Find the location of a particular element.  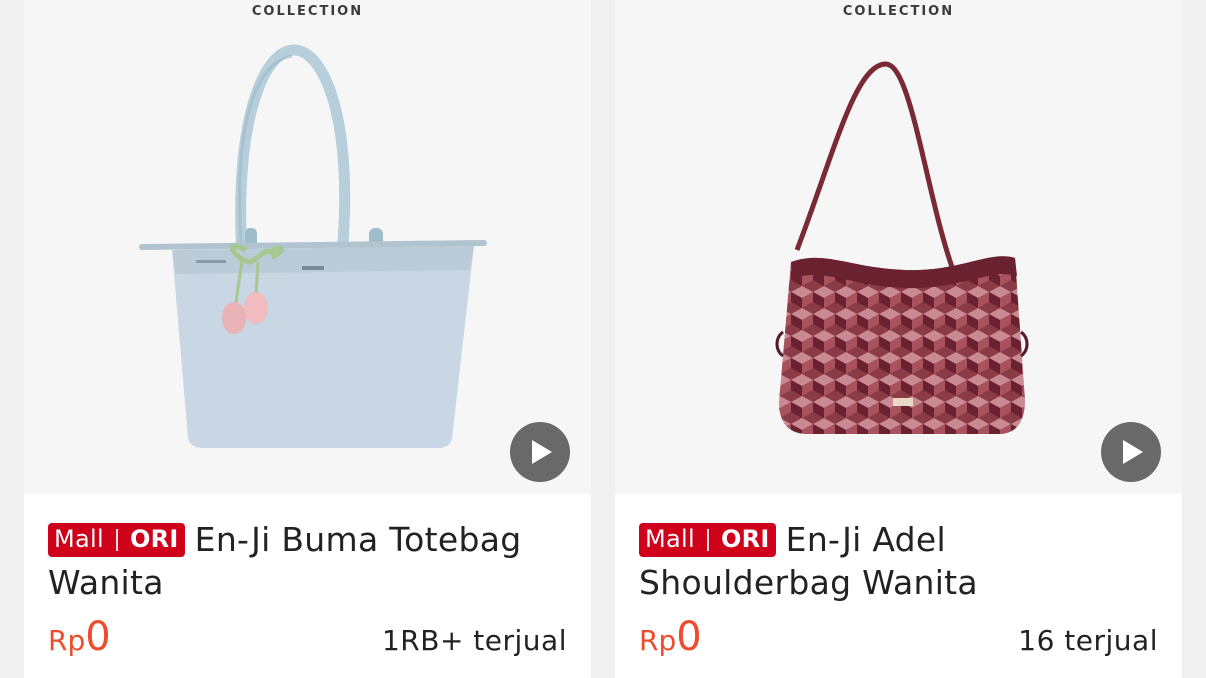

sold-count: 16 terjual is located at coordinates (1088, 640).